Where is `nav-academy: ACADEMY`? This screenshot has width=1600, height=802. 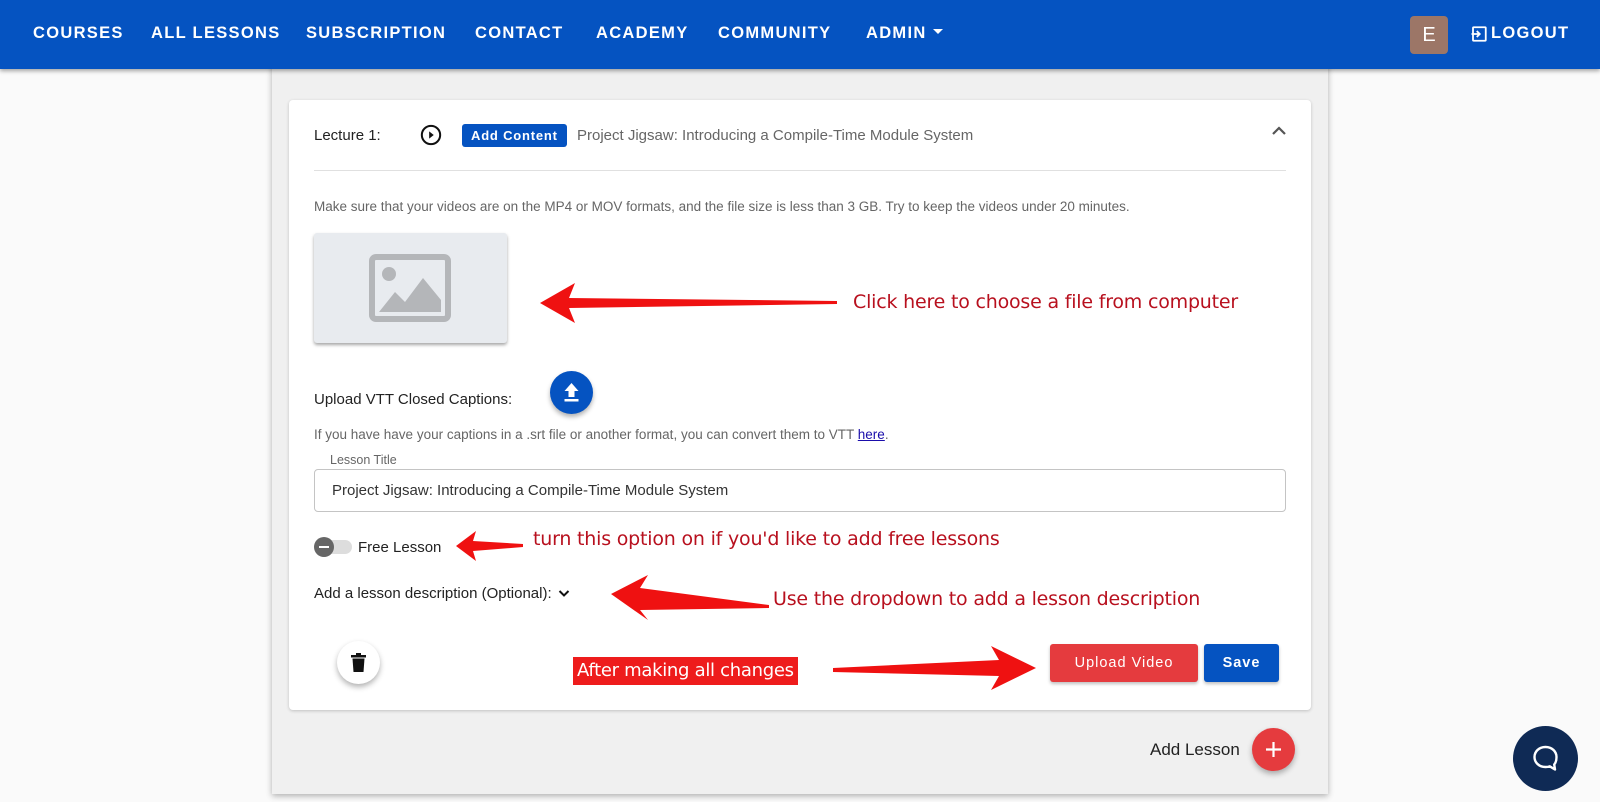
nav-academy: ACADEMY is located at coordinates (642, 33).